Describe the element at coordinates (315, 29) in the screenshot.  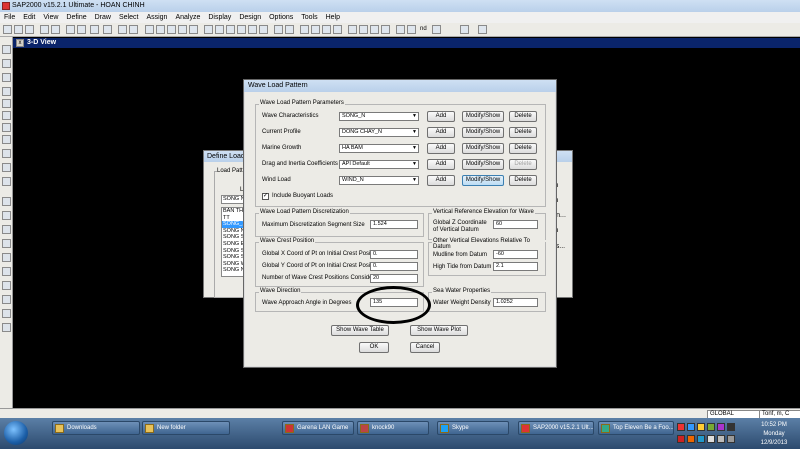
I see `display-options-icon` at that location.